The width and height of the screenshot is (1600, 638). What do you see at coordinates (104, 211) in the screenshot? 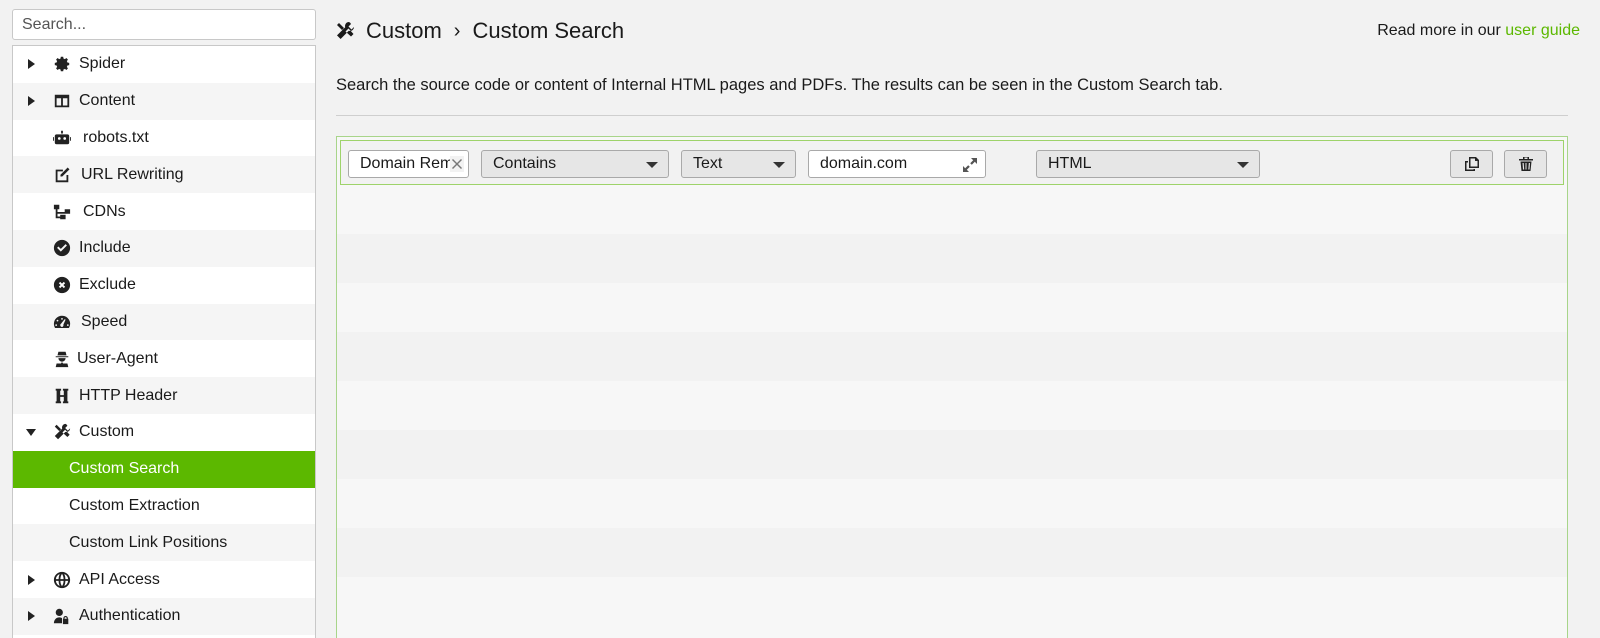
I see `sidebar-item-label: CDNs` at bounding box center [104, 211].